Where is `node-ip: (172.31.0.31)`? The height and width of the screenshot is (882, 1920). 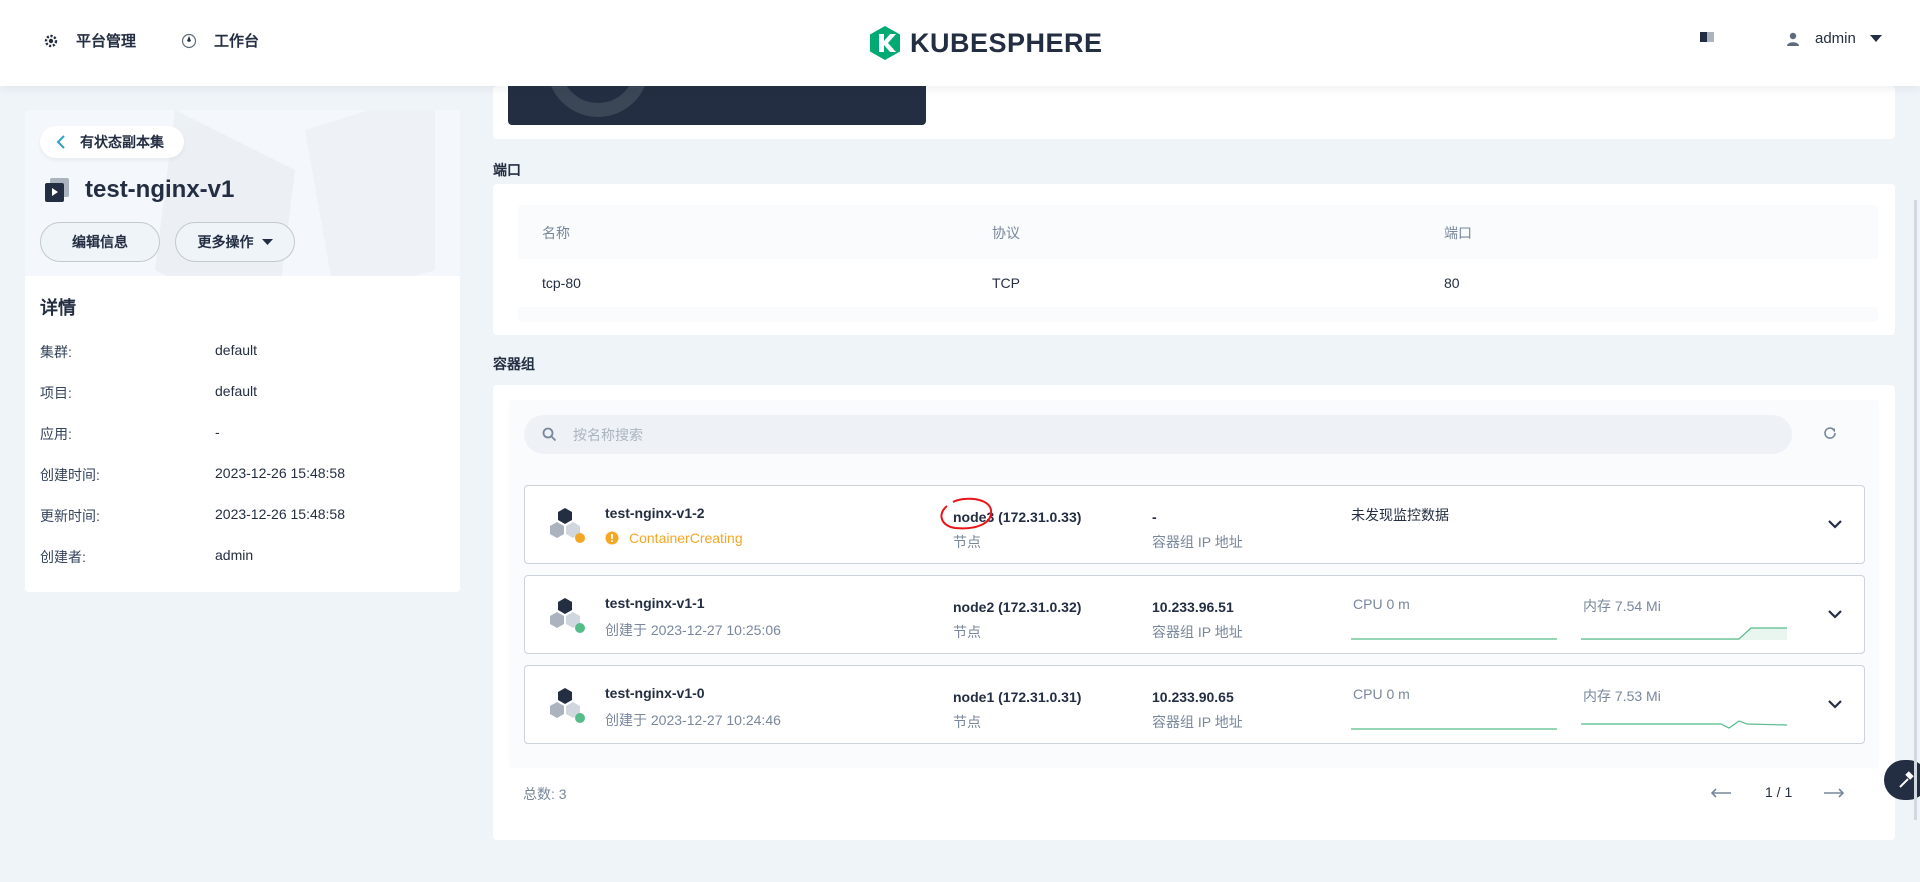
node-ip: (172.31.0.31) is located at coordinates (1040, 697).